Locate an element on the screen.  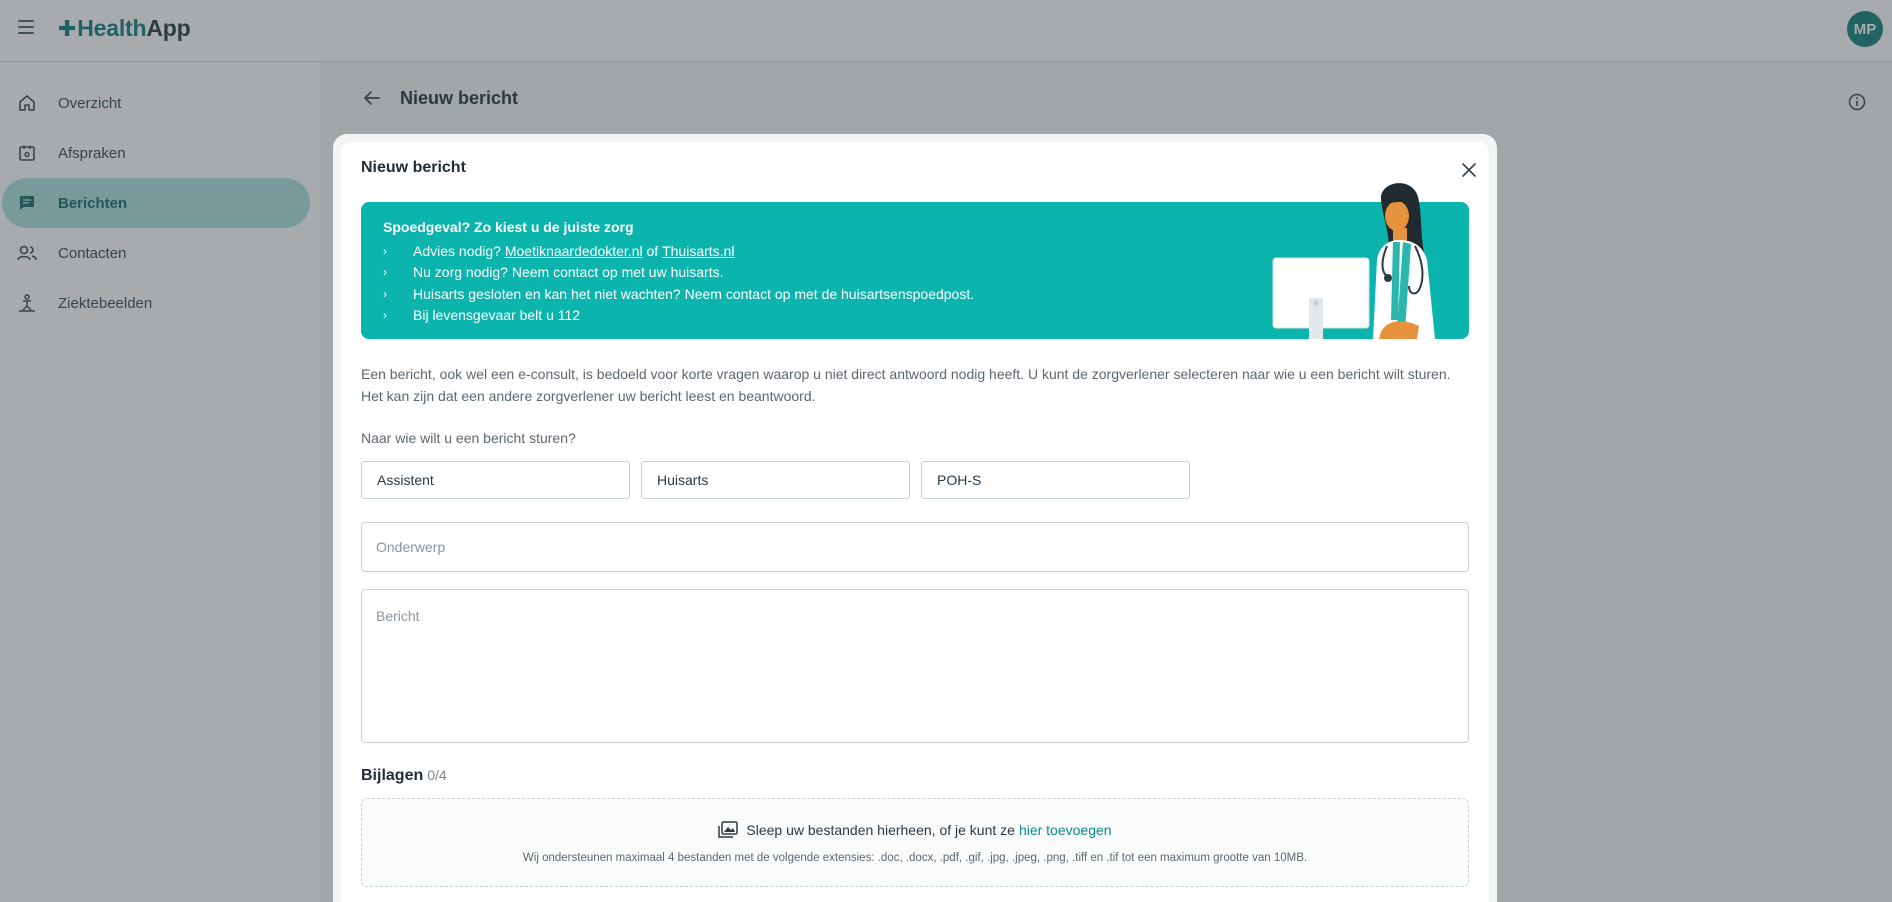
images-icon is located at coordinates (728, 829).